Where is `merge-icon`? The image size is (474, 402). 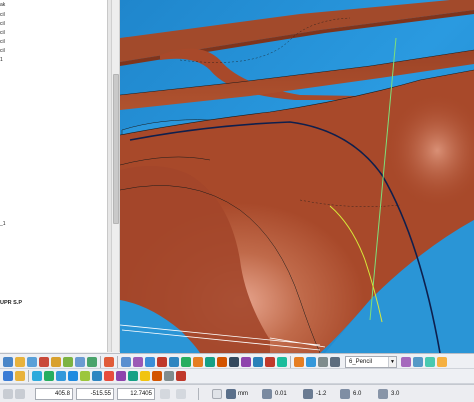
merge-icon is located at coordinates (133, 376).